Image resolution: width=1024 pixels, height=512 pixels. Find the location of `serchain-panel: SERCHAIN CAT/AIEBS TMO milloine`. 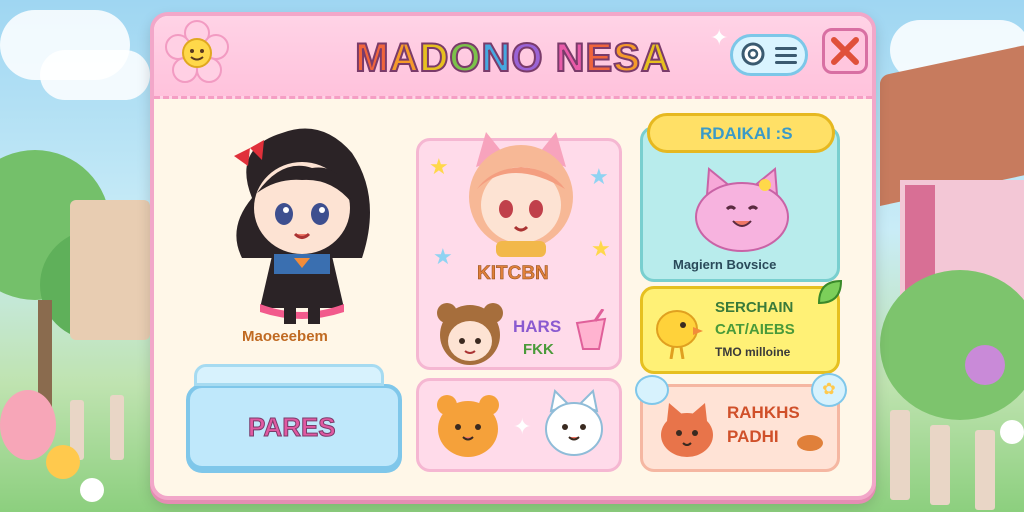

serchain-panel: SERCHAIN CAT/AIEBS TMO milloine is located at coordinates (741, 326).